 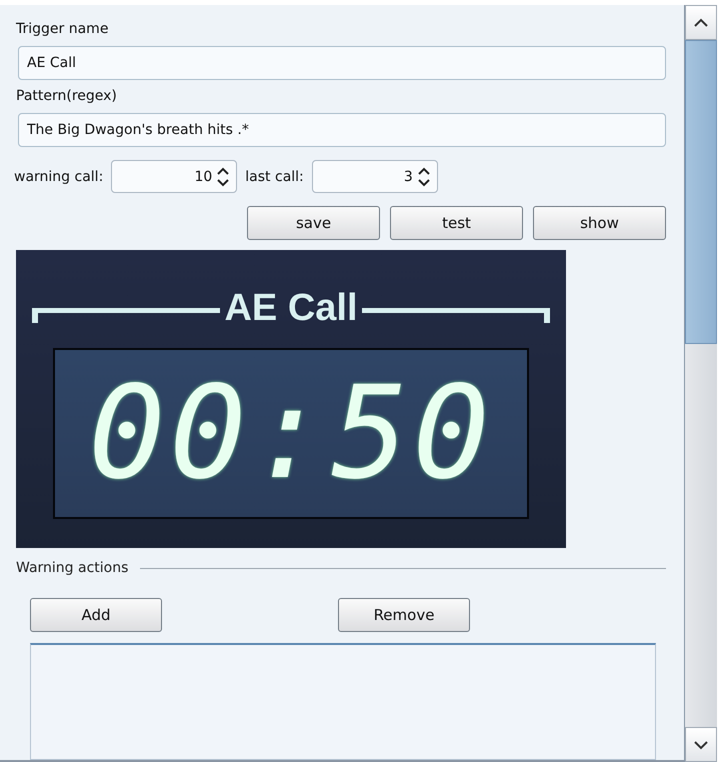 I want to click on field-label: Pattern(regex), so click(x=67, y=96).